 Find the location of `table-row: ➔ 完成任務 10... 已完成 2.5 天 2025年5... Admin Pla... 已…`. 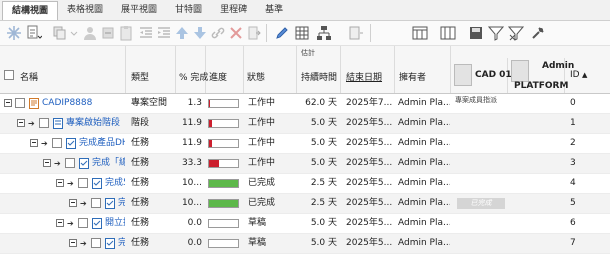

table-row: ➔ 完成任務 10... 已完成 2.5 天 2025年5... Admin Pla... 已… is located at coordinates (305, 204).